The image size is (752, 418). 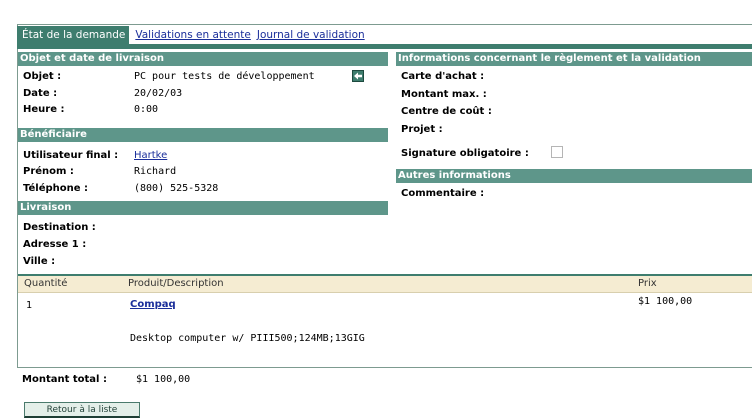 I want to click on table-header: Quantité Produit/Description Prix, so click(x=385, y=284).